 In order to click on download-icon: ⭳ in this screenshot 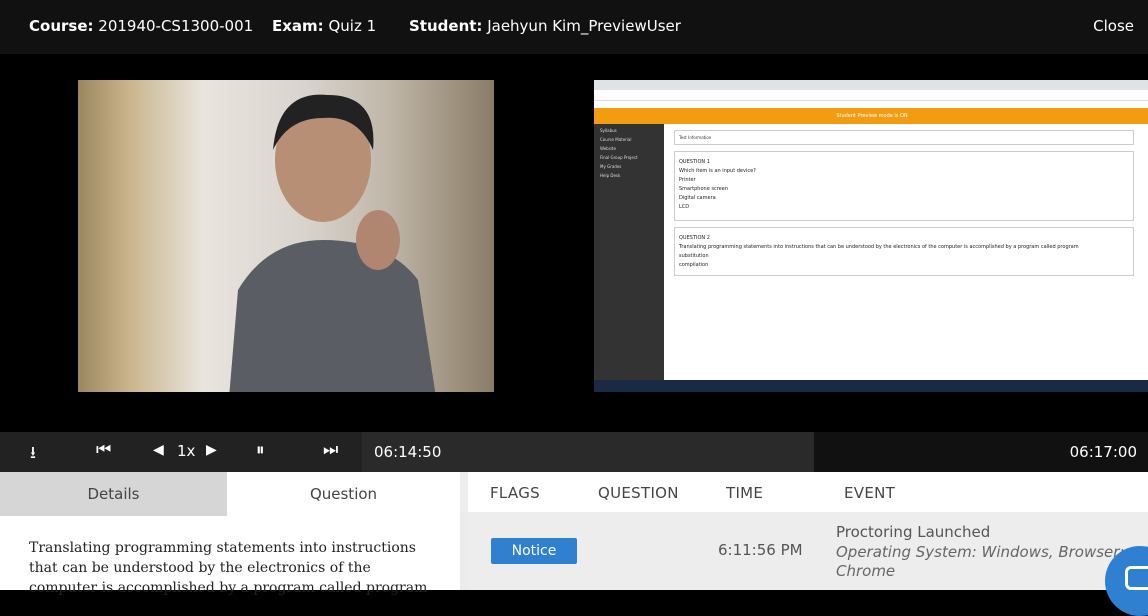, I will do `click(33, 454)`.